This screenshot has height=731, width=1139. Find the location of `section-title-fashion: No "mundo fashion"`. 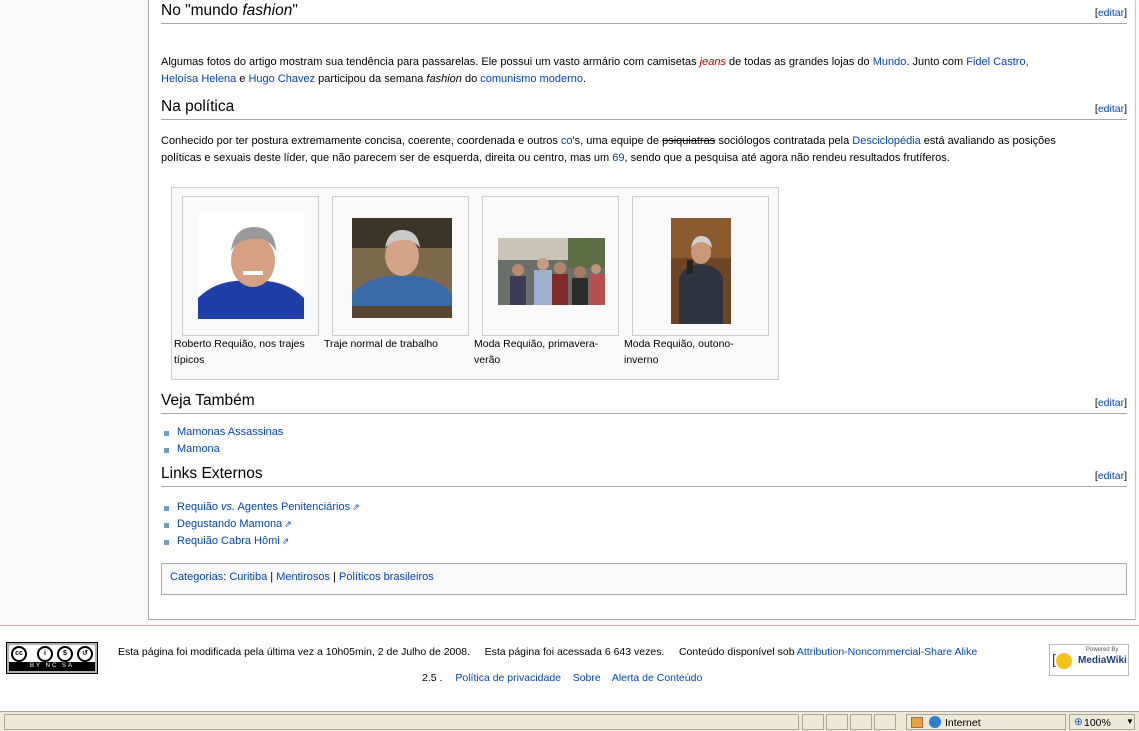

section-title-fashion: No "mundo fashion" is located at coordinates (229, 10).